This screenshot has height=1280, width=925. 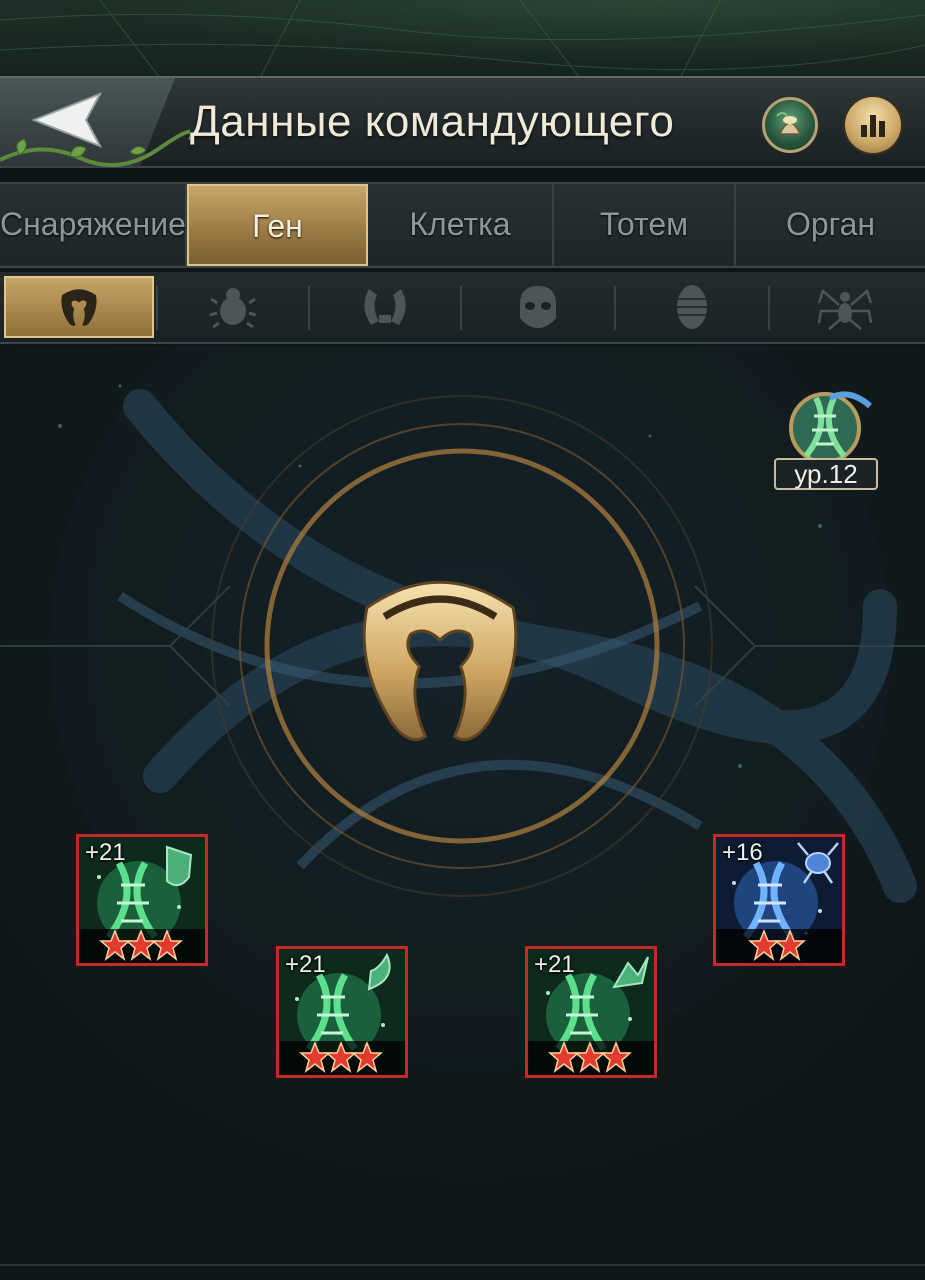 I want to click on totem-button, so click(x=790, y=125).